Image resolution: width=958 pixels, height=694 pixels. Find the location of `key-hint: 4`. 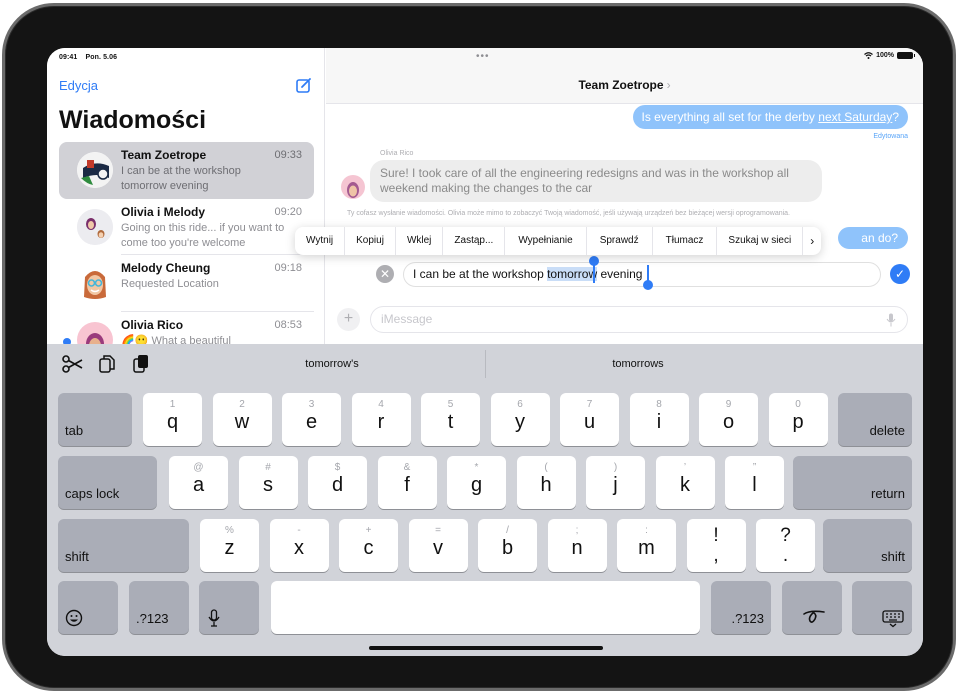

key-hint: 4 is located at coordinates (381, 404).